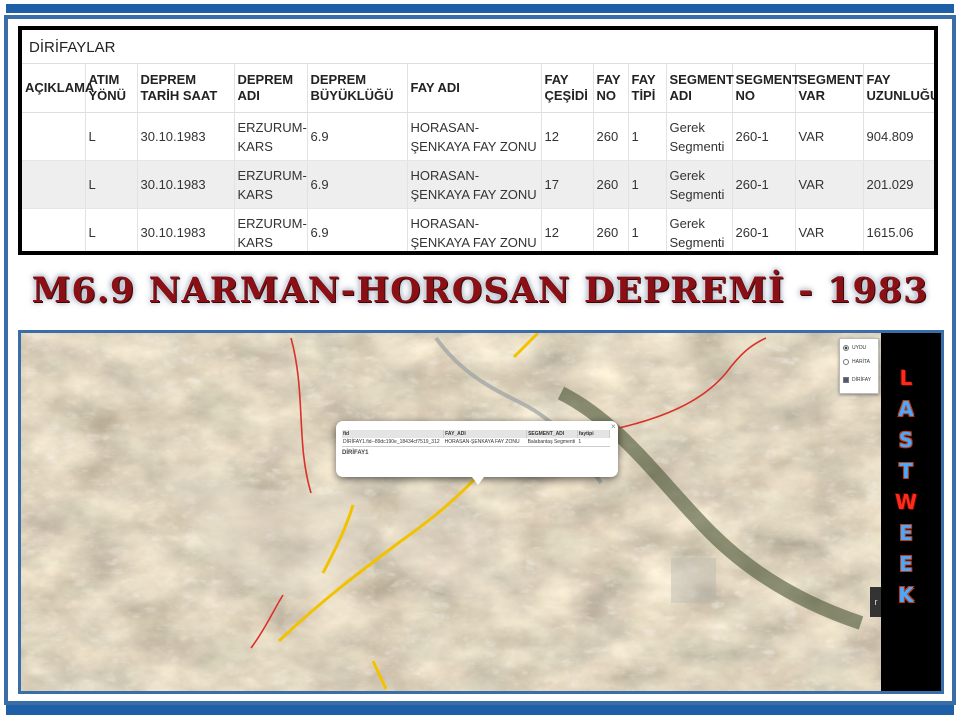 The width and height of the screenshot is (960, 720). I want to click on column-header: SEGMENT NO, so click(766, 88).